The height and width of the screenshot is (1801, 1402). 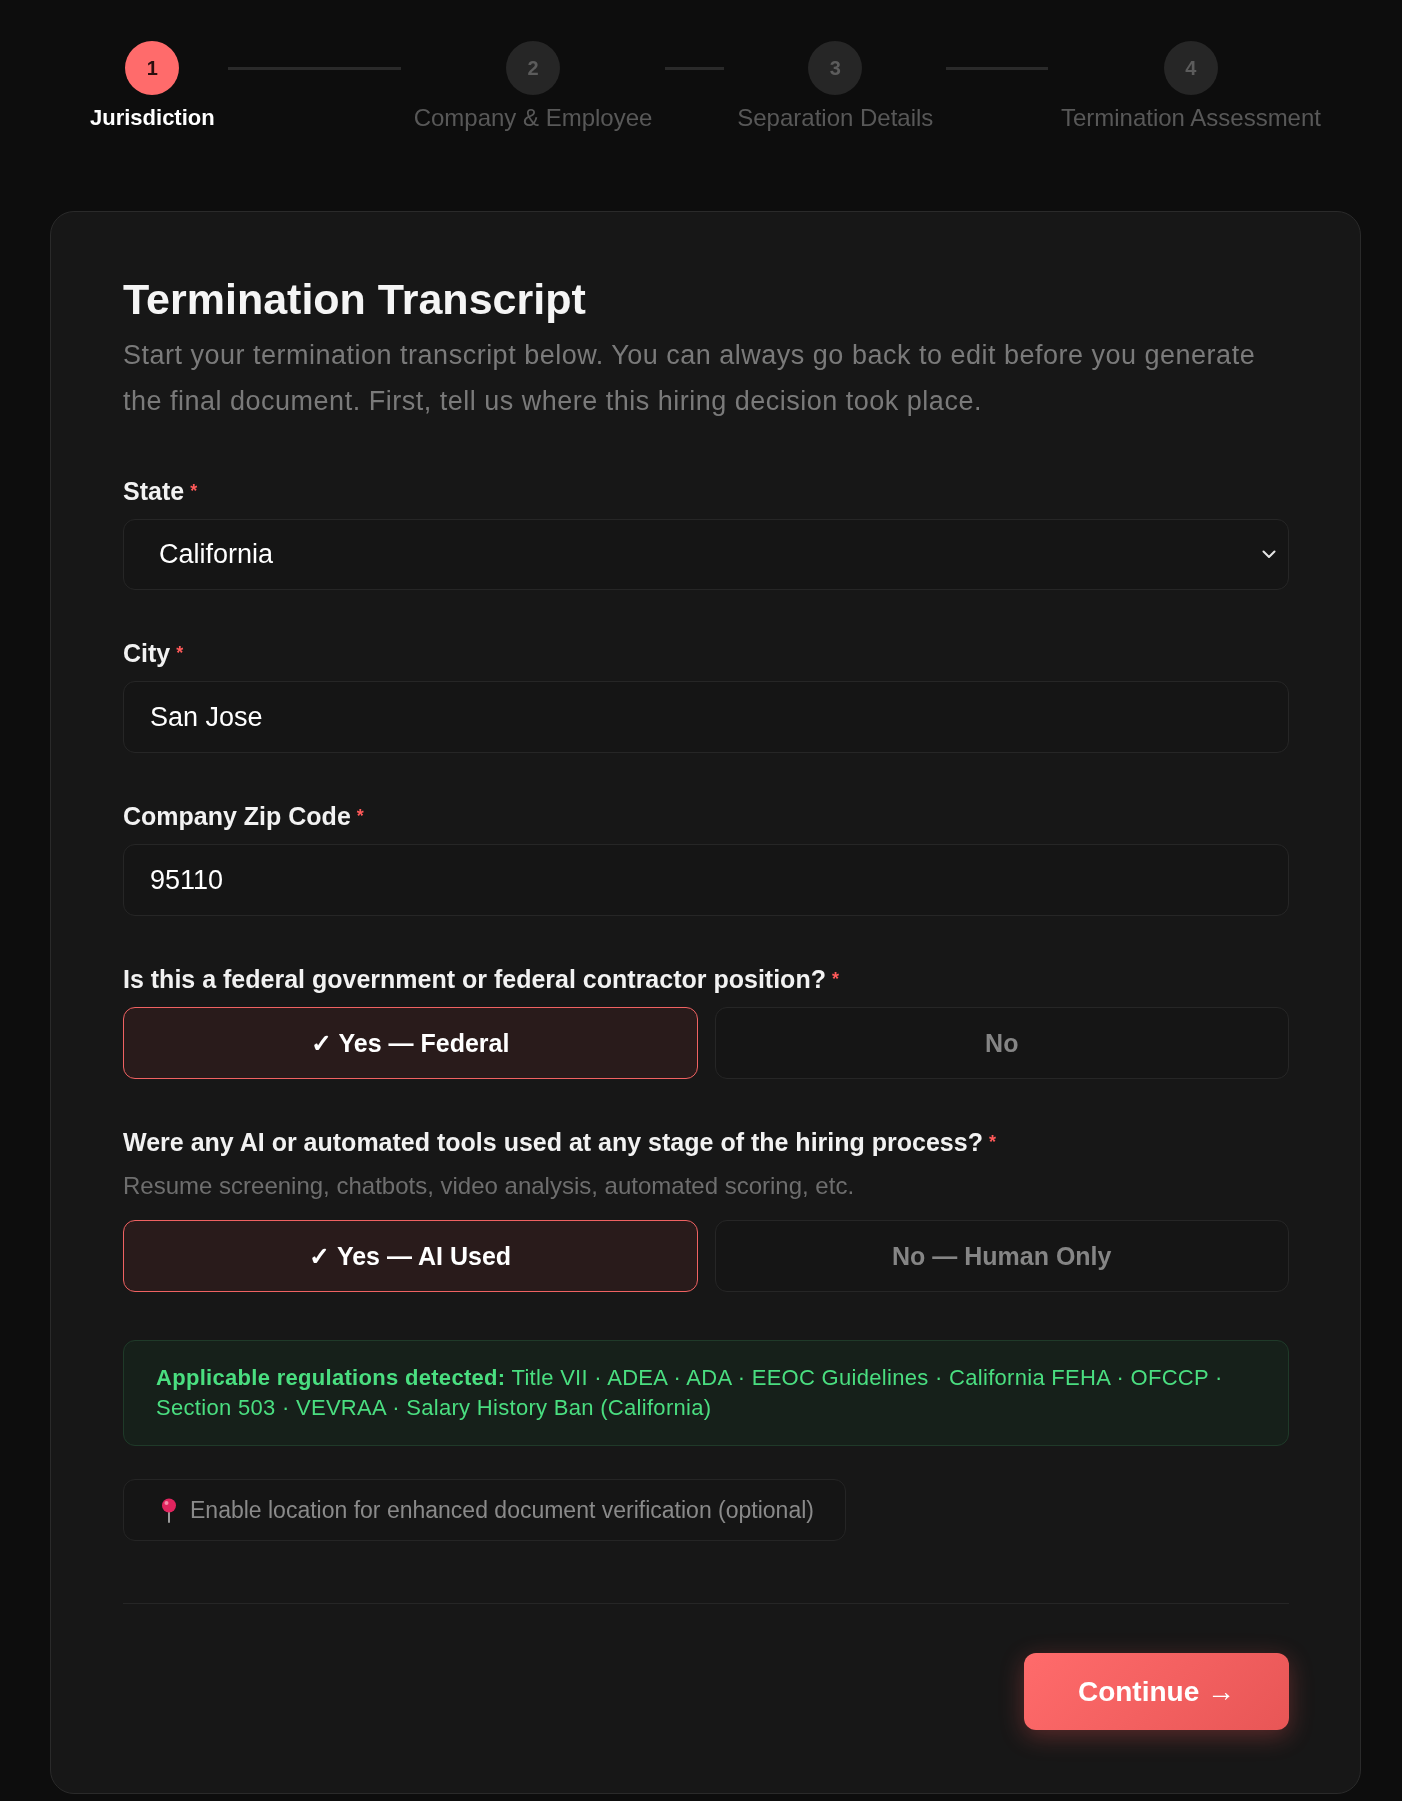 What do you see at coordinates (410, 1256) in the screenshot?
I see `option-button: ✓ Yes — AI Used` at bounding box center [410, 1256].